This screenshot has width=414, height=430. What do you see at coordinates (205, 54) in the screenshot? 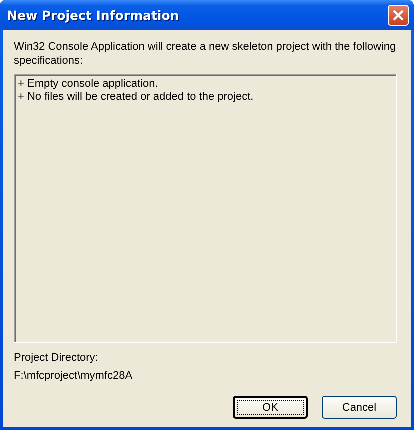
I see `intro-text: Win32 Console Application will create a new skeleton project with the following specifications:` at bounding box center [205, 54].